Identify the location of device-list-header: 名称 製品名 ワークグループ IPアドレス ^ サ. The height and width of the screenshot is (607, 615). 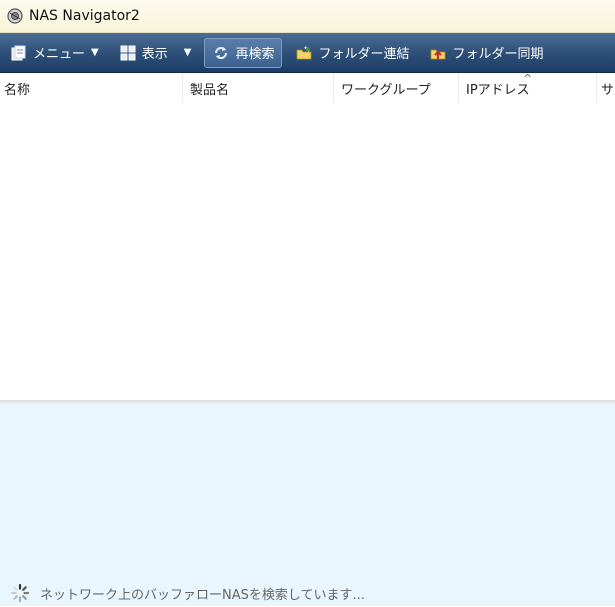
(307, 88).